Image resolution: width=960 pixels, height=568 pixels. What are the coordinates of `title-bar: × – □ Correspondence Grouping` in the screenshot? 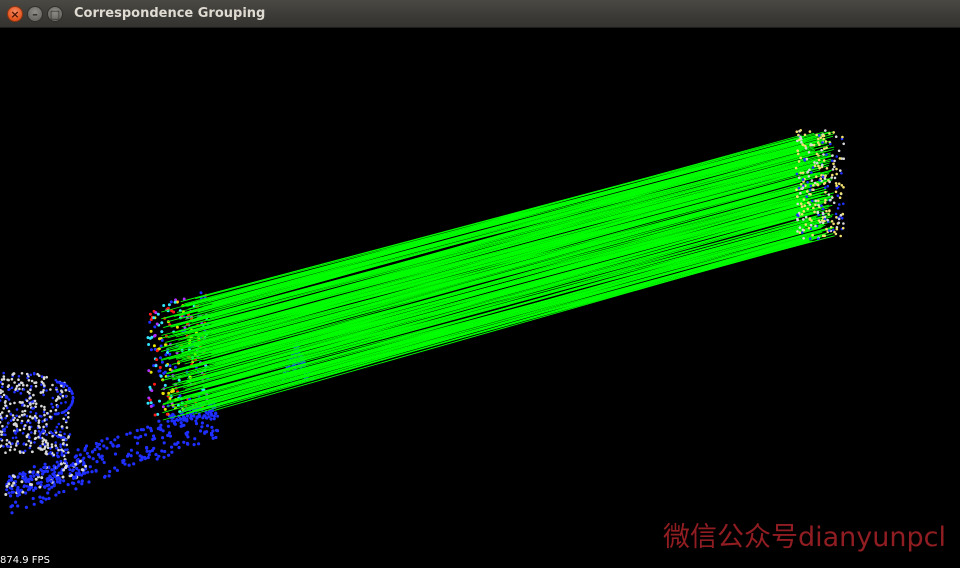 It's located at (480, 14).